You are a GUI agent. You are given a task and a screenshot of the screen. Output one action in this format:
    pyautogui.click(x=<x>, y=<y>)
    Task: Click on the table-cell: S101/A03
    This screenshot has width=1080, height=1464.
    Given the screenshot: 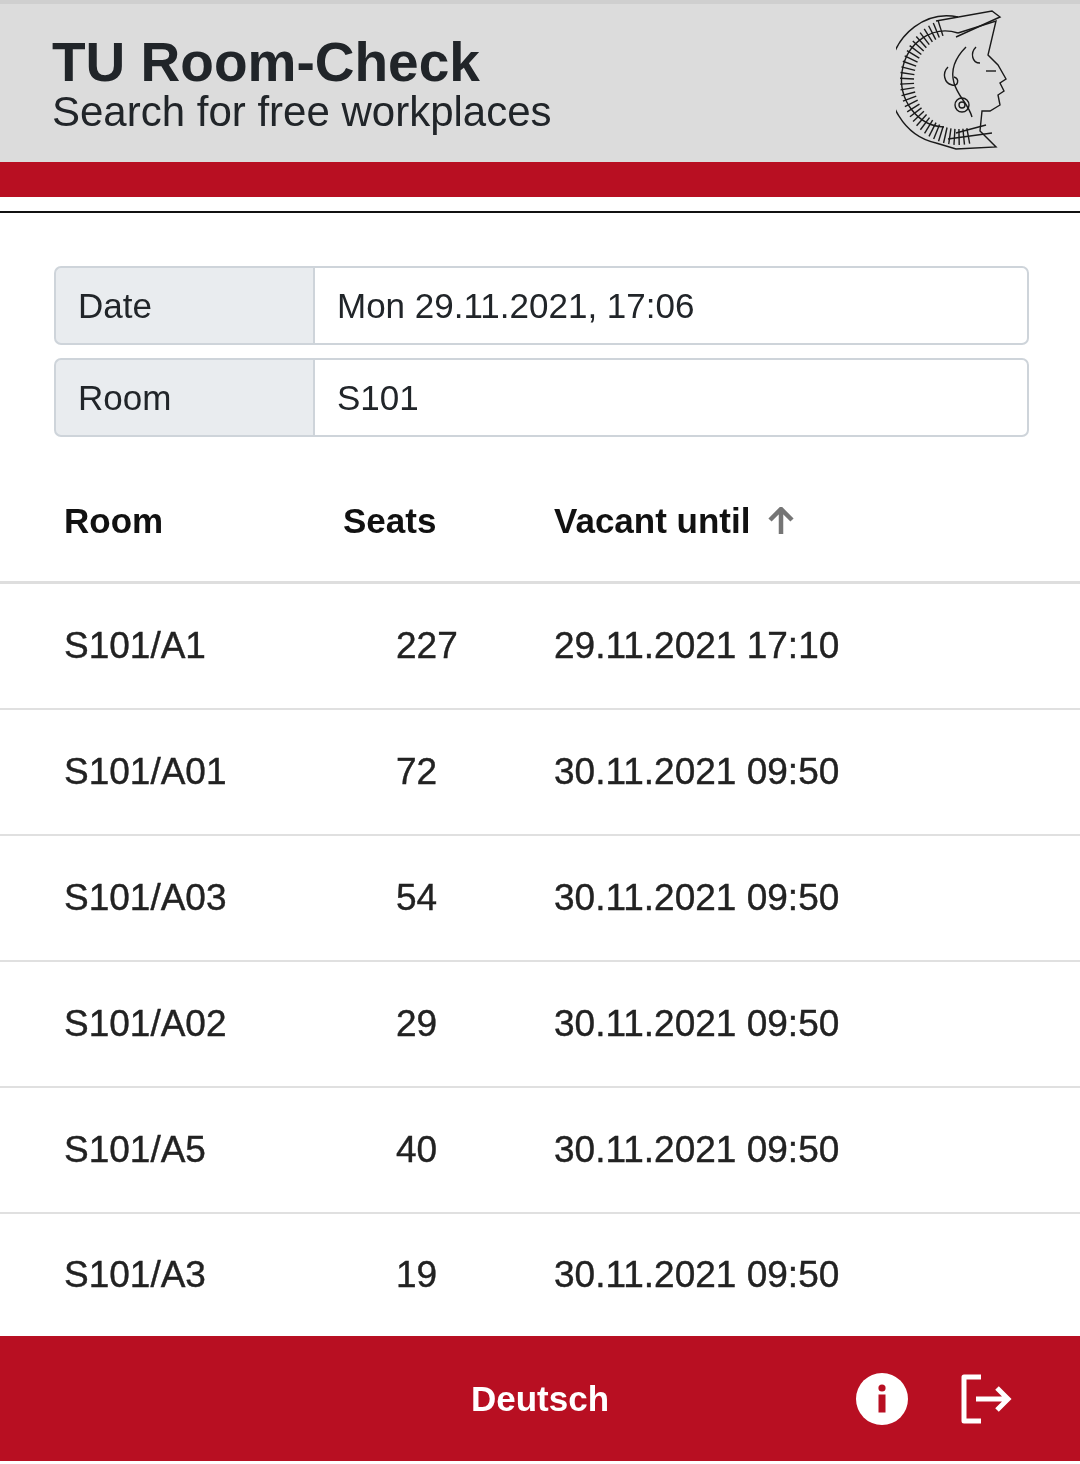 What is the action you would take?
    pyautogui.click(x=145, y=898)
    